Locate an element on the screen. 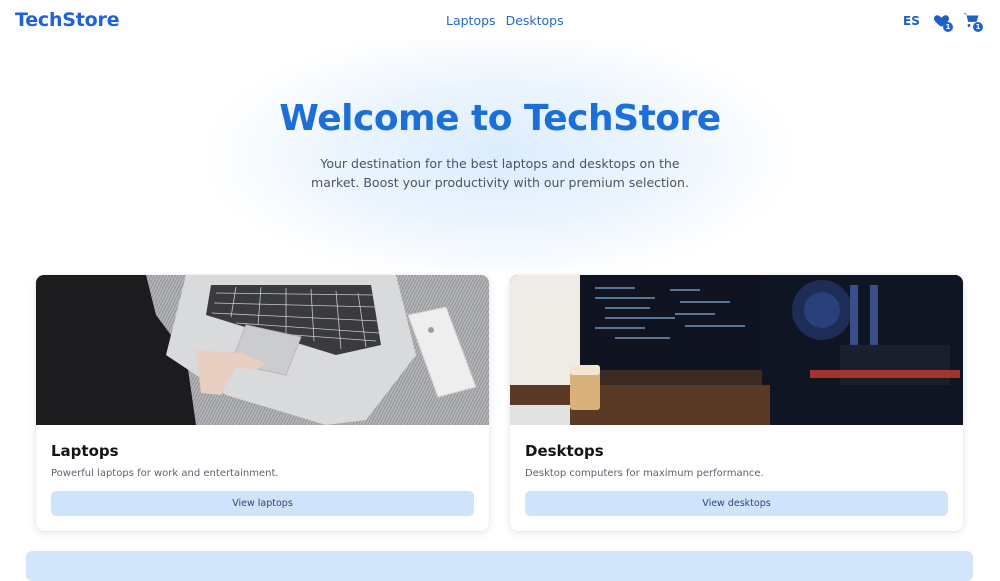 The height and width of the screenshot is (581, 1000). top-navbar: TechStore Laptops Desktops ES 1 1 is located at coordinates (500, 21).